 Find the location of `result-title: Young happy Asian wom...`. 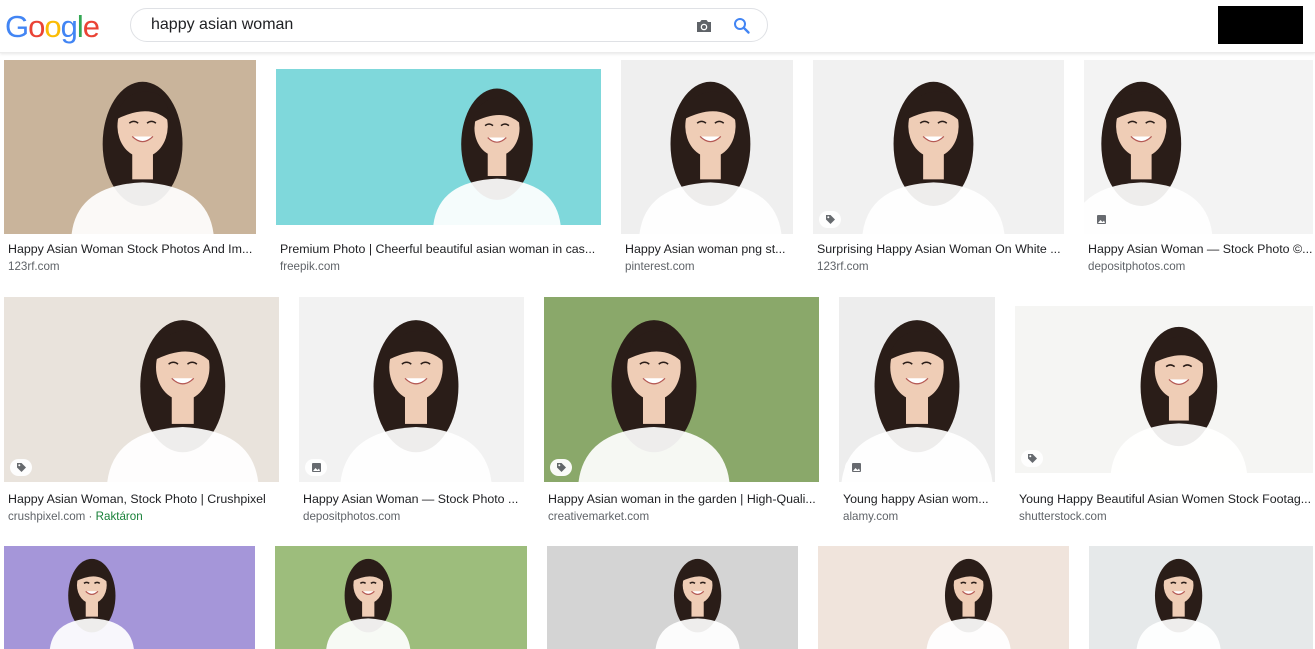

result-title: Young happy Asian wom... is located at coordinates (919, 499).